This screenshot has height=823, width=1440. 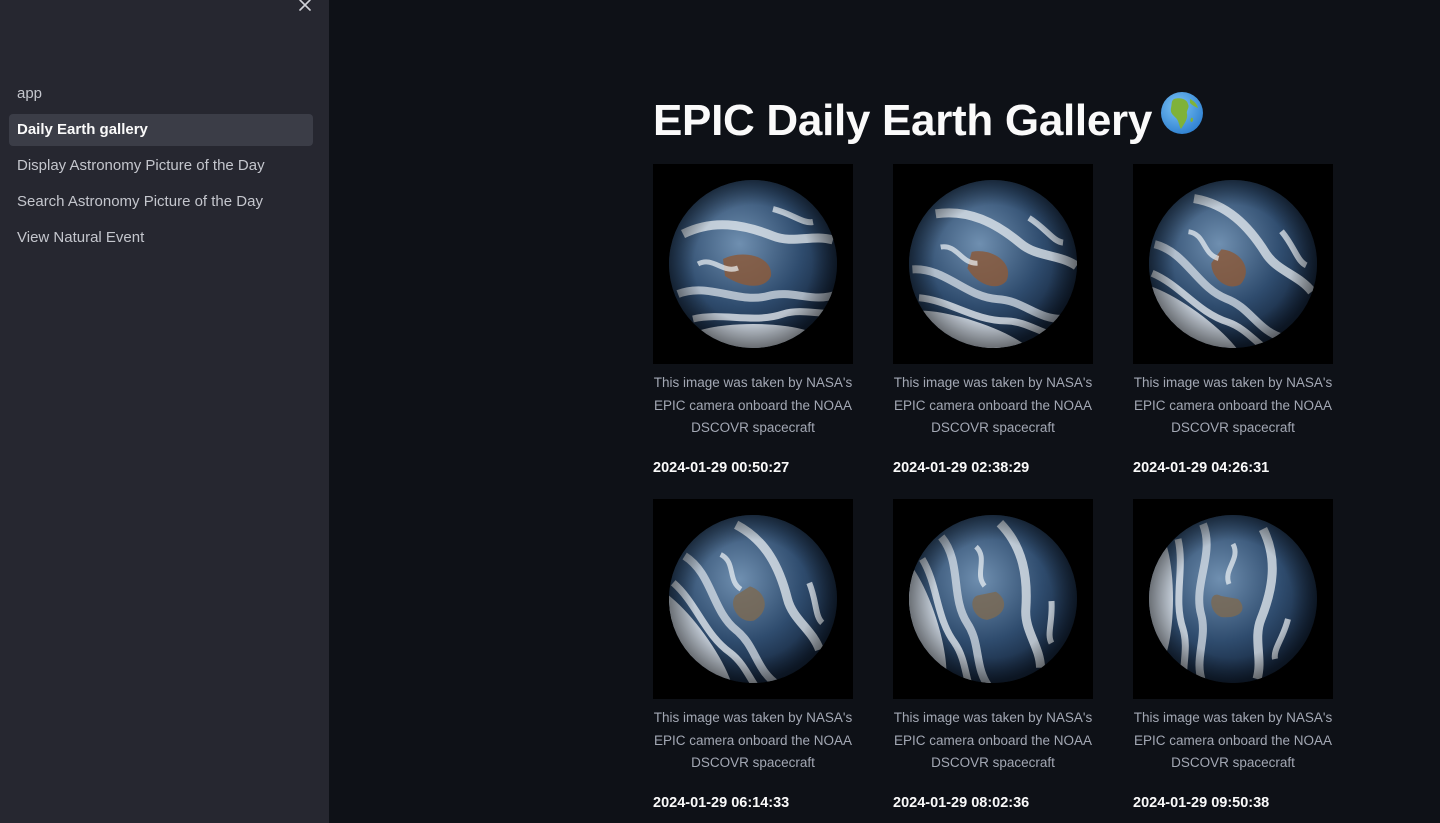 I want to click on sidebar-item-daily-earth-gallery: Daily Earth gallery, so click(x=161, y=130).